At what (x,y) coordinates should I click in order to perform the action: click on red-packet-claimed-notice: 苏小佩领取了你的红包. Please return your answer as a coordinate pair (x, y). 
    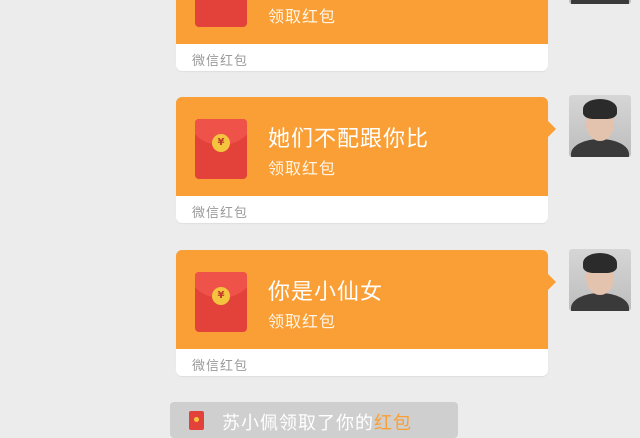
    Looking at the image, I should click on (314, 420).